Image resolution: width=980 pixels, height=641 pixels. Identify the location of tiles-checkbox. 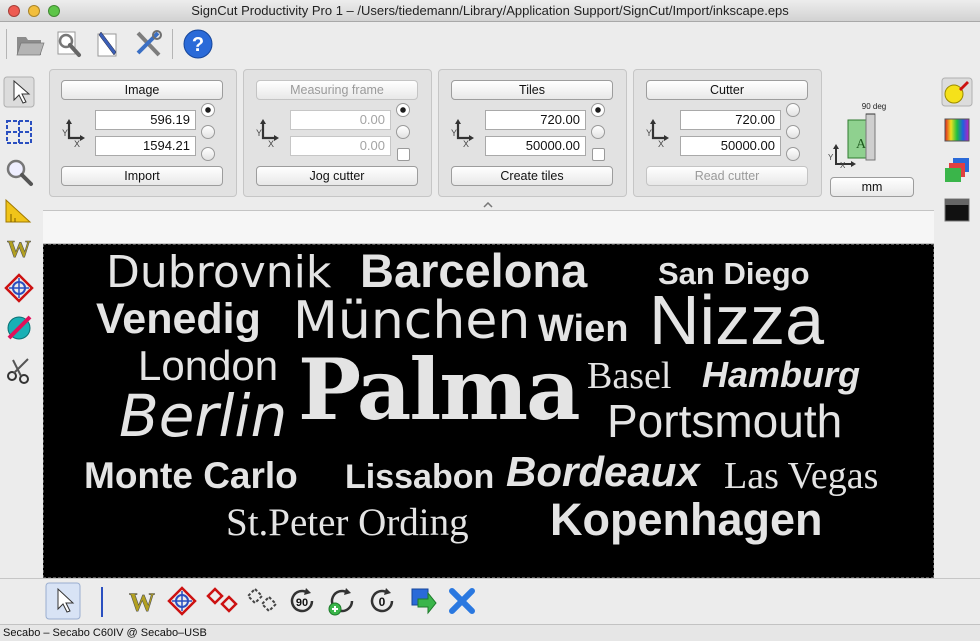
(598, 154).